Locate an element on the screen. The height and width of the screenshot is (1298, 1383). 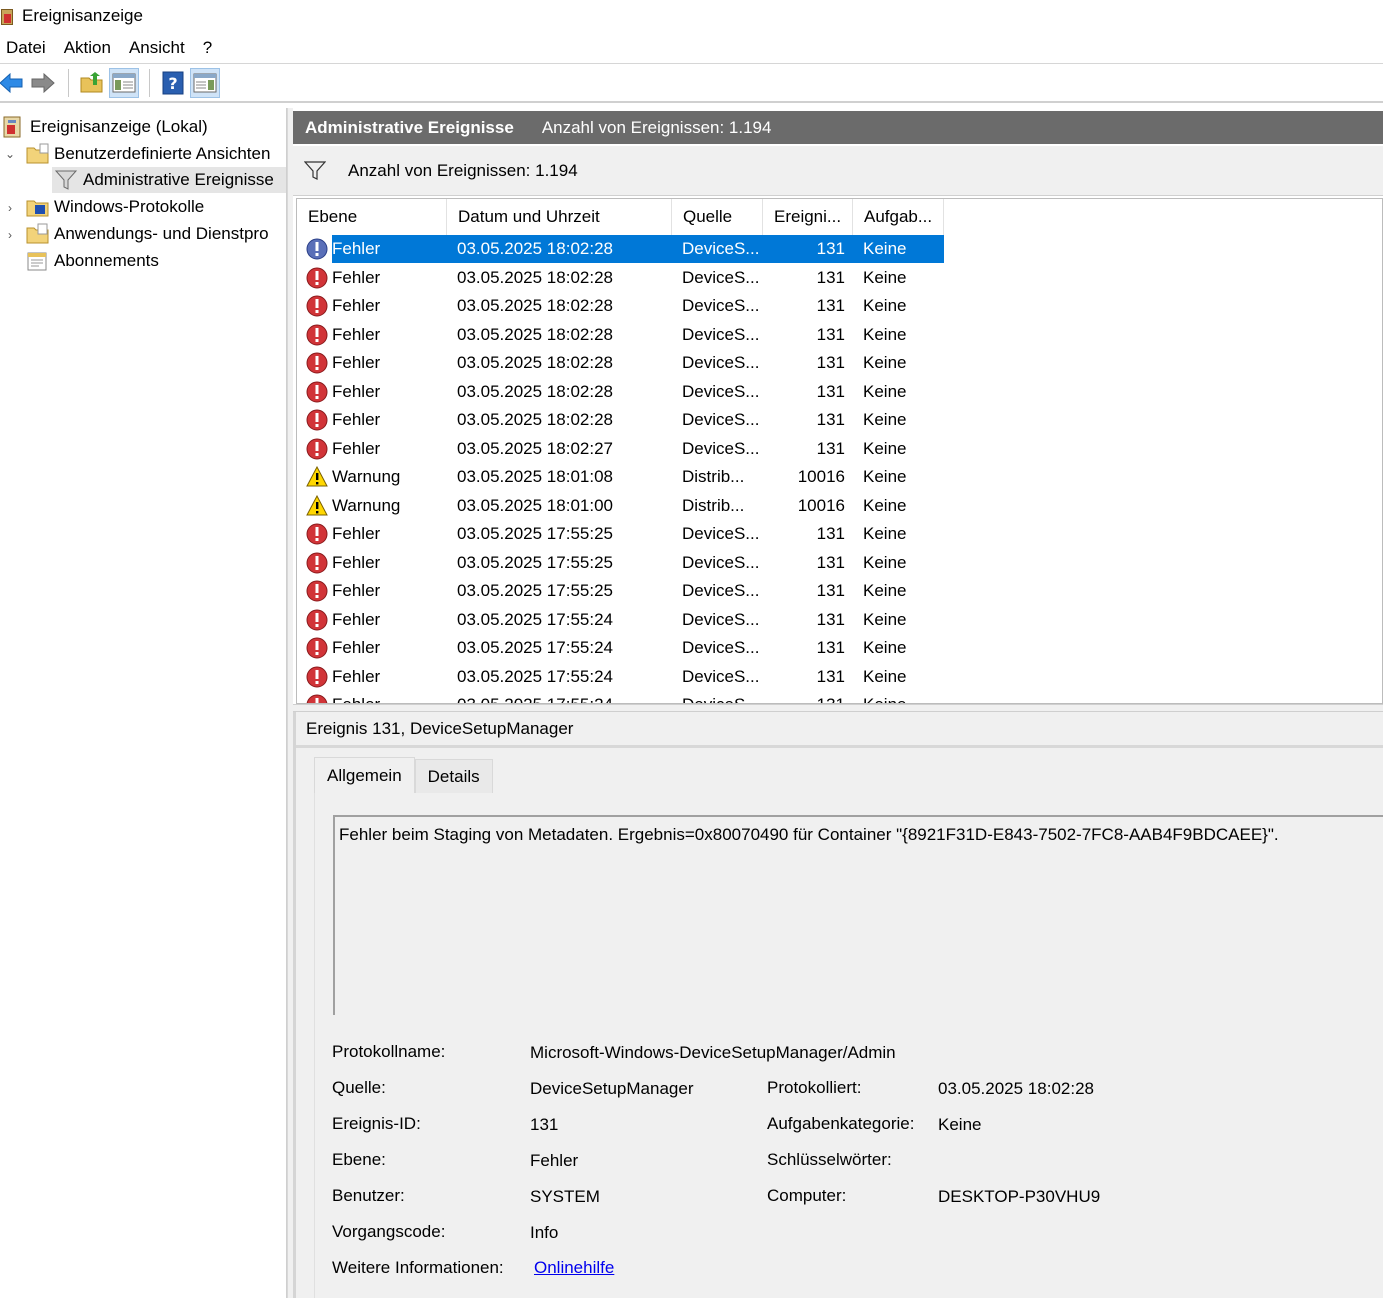
tree-windows-logs: Windows-Protokolle is located at coordinates (115, 207).